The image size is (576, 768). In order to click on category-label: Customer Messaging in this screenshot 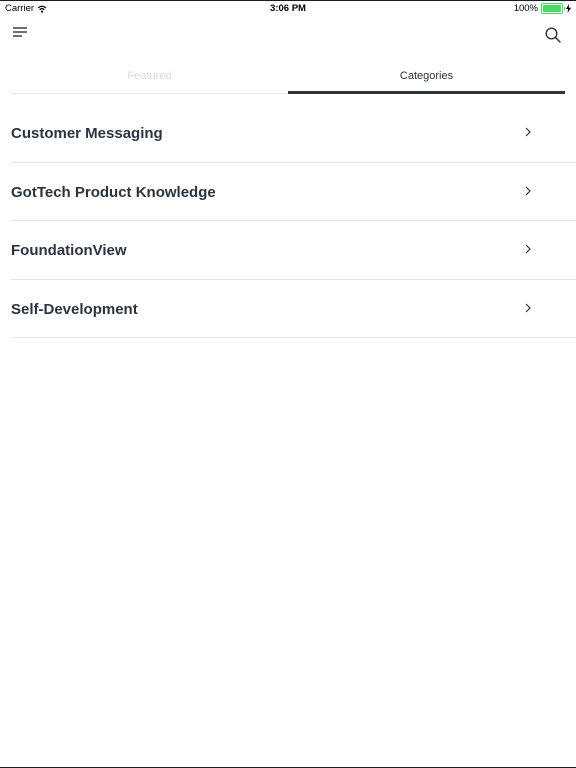, I will do `click(87, 133)`.